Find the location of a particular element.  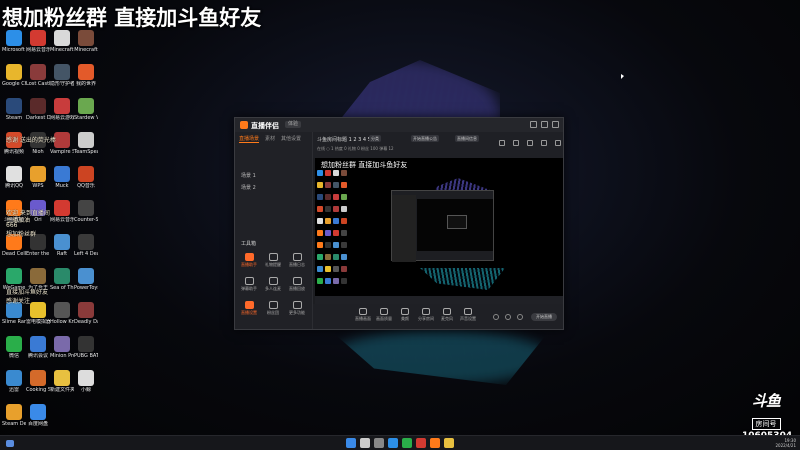

control-button: 美颜 is located at coordinates (405, 315).